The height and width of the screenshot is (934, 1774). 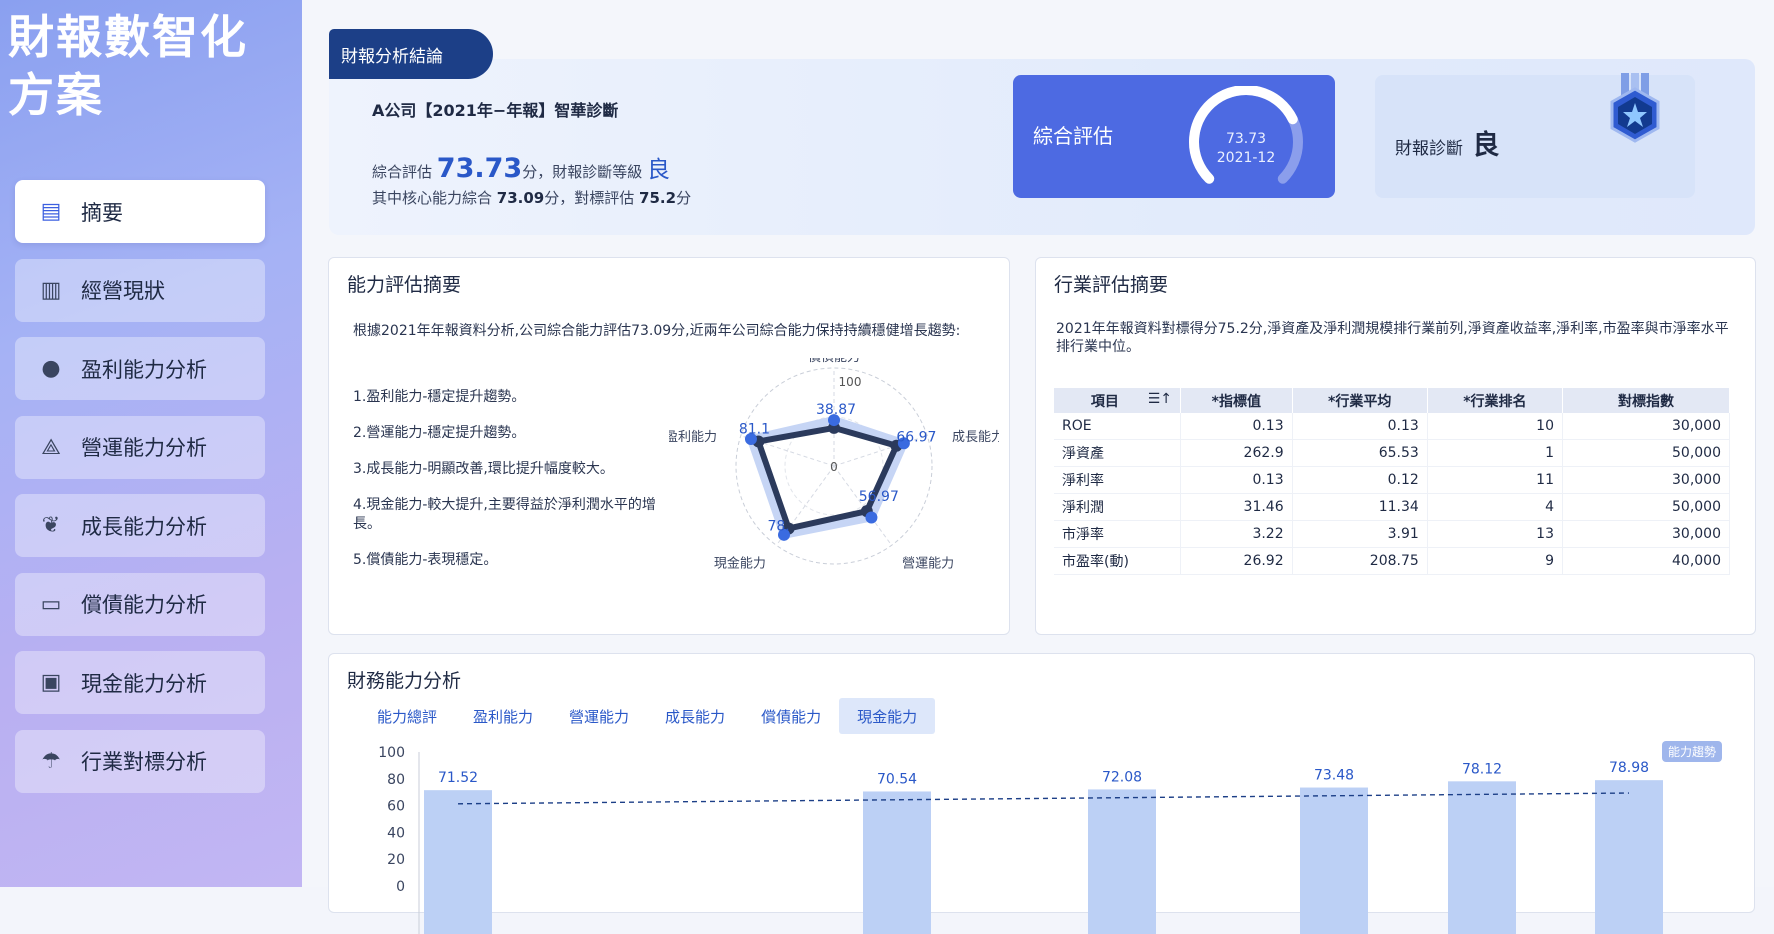 What do you see at coordinates (400, 887) in the screenshot?
I see `y-tick-label: 0` at bounding box center [400, 887].